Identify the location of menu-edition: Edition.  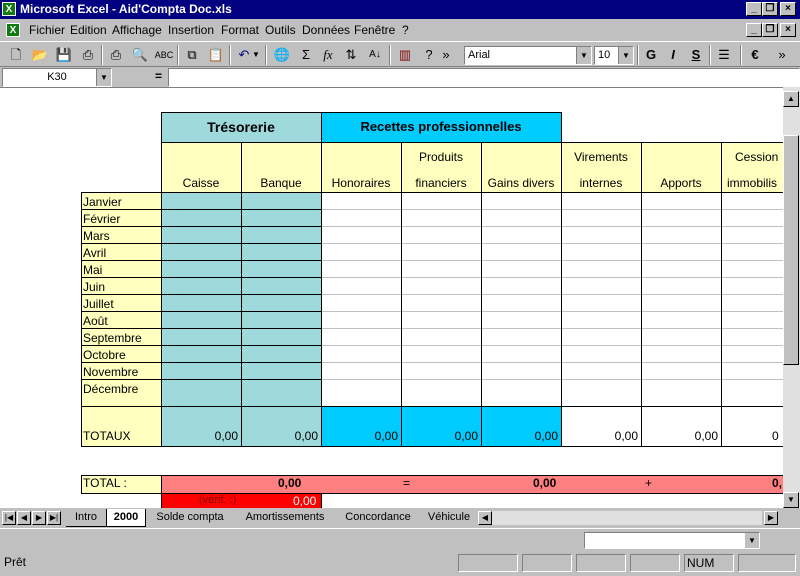
(88, 30).